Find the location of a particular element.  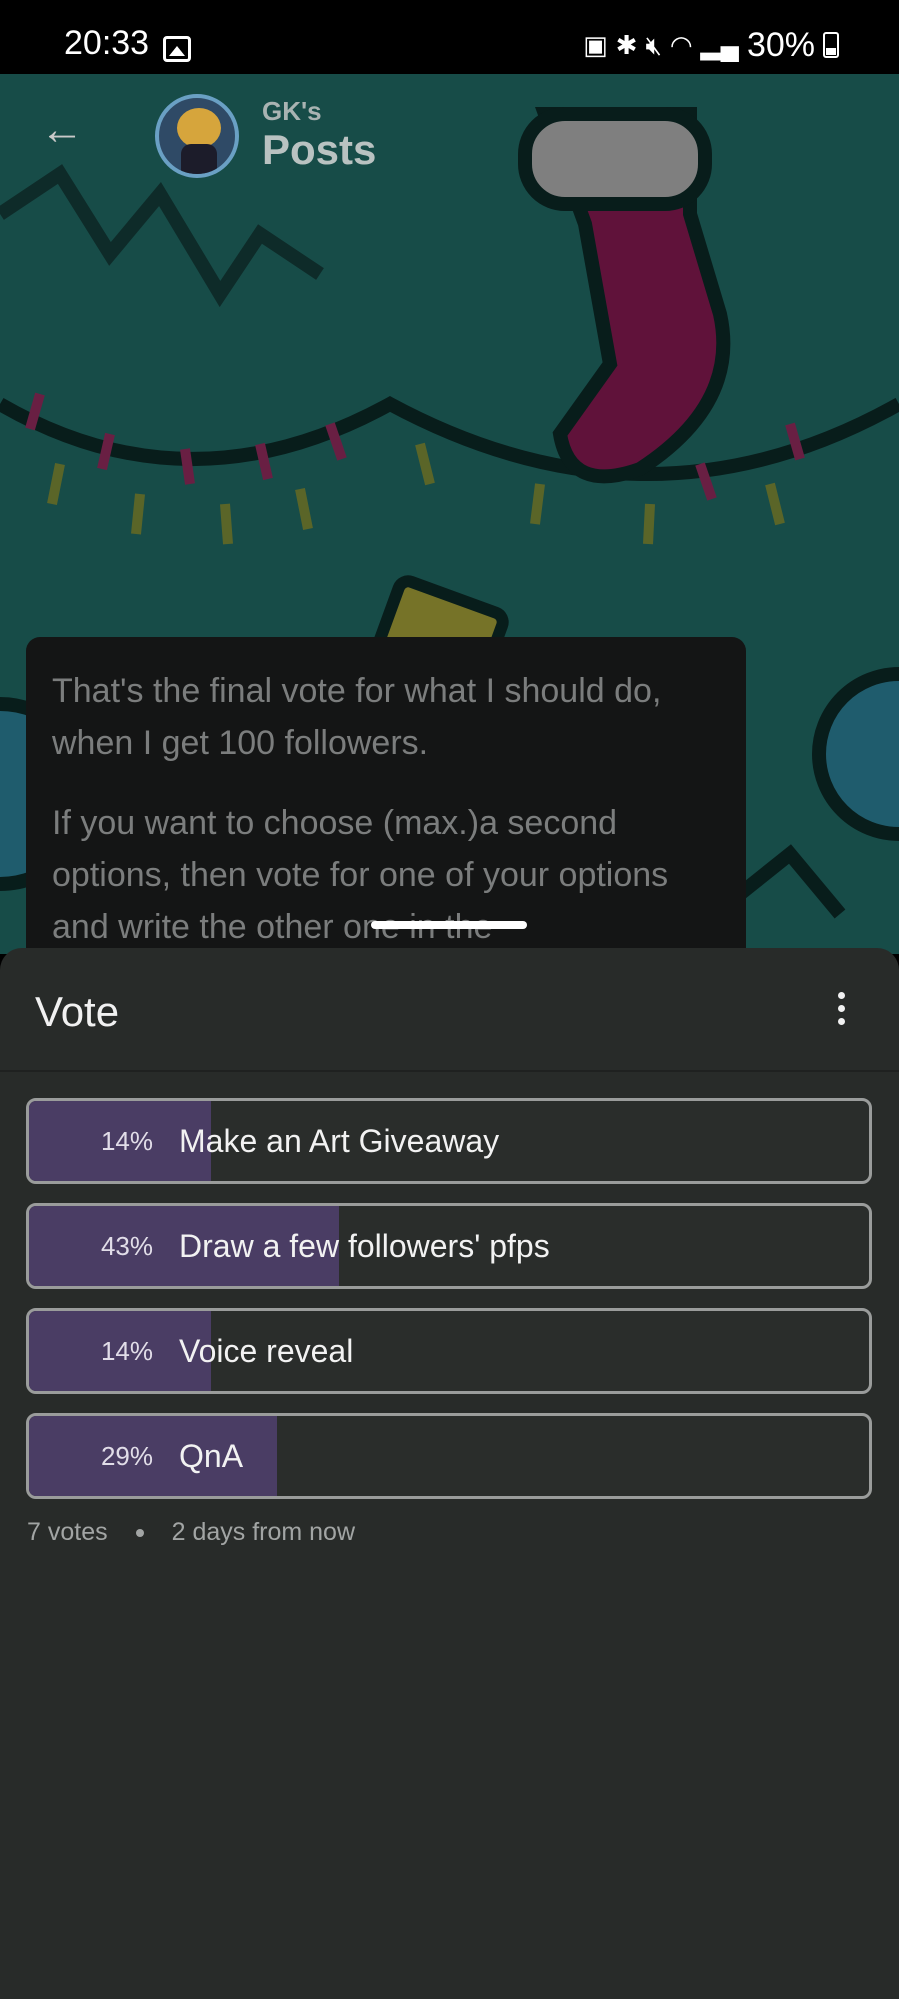

battery-percent: 30% is located at coordinates (780, 45).